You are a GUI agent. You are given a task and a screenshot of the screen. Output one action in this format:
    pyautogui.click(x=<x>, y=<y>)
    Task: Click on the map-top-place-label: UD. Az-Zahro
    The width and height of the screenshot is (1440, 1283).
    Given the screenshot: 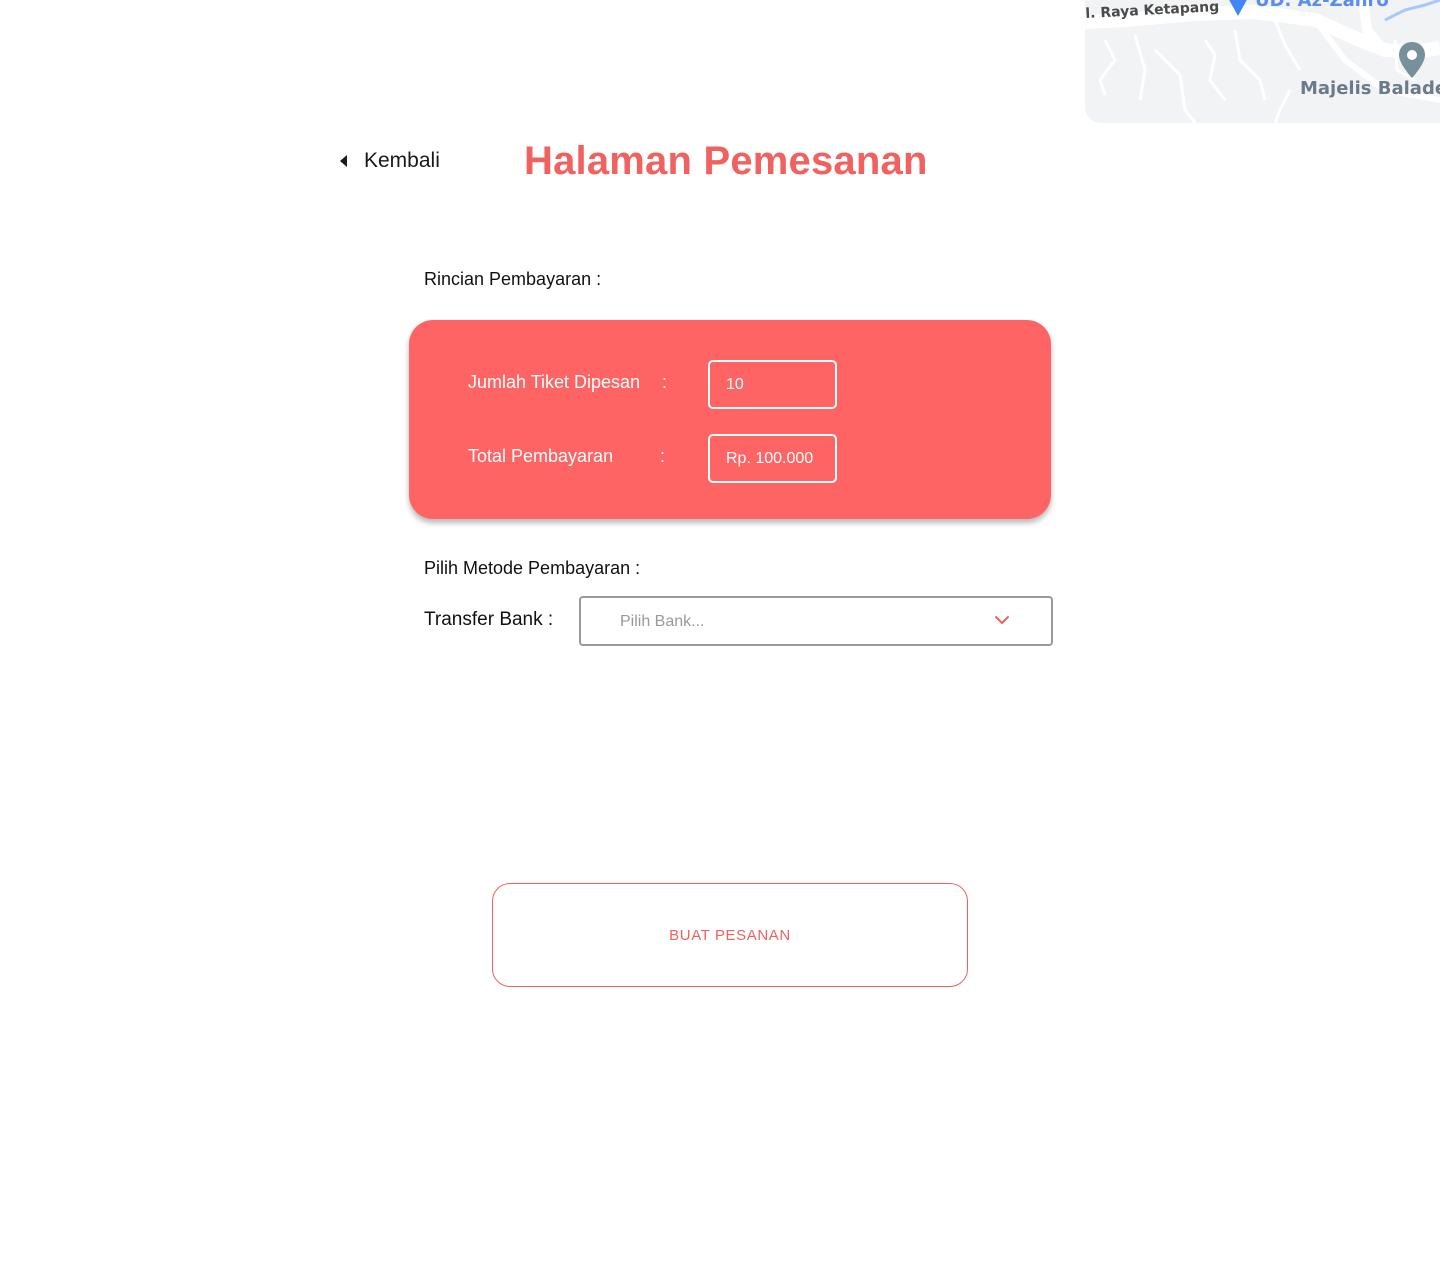 What is the action you would take?
    pyautogui.click(x=1322, y=5)
    